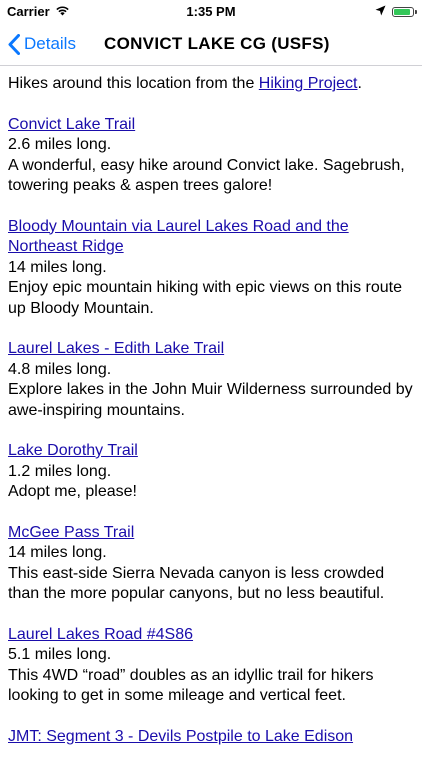 This screenshot has width=422, height=767. I want to click on navigation-bar: Details CONVICT LAKE CG (USFS), so click(211, 44).